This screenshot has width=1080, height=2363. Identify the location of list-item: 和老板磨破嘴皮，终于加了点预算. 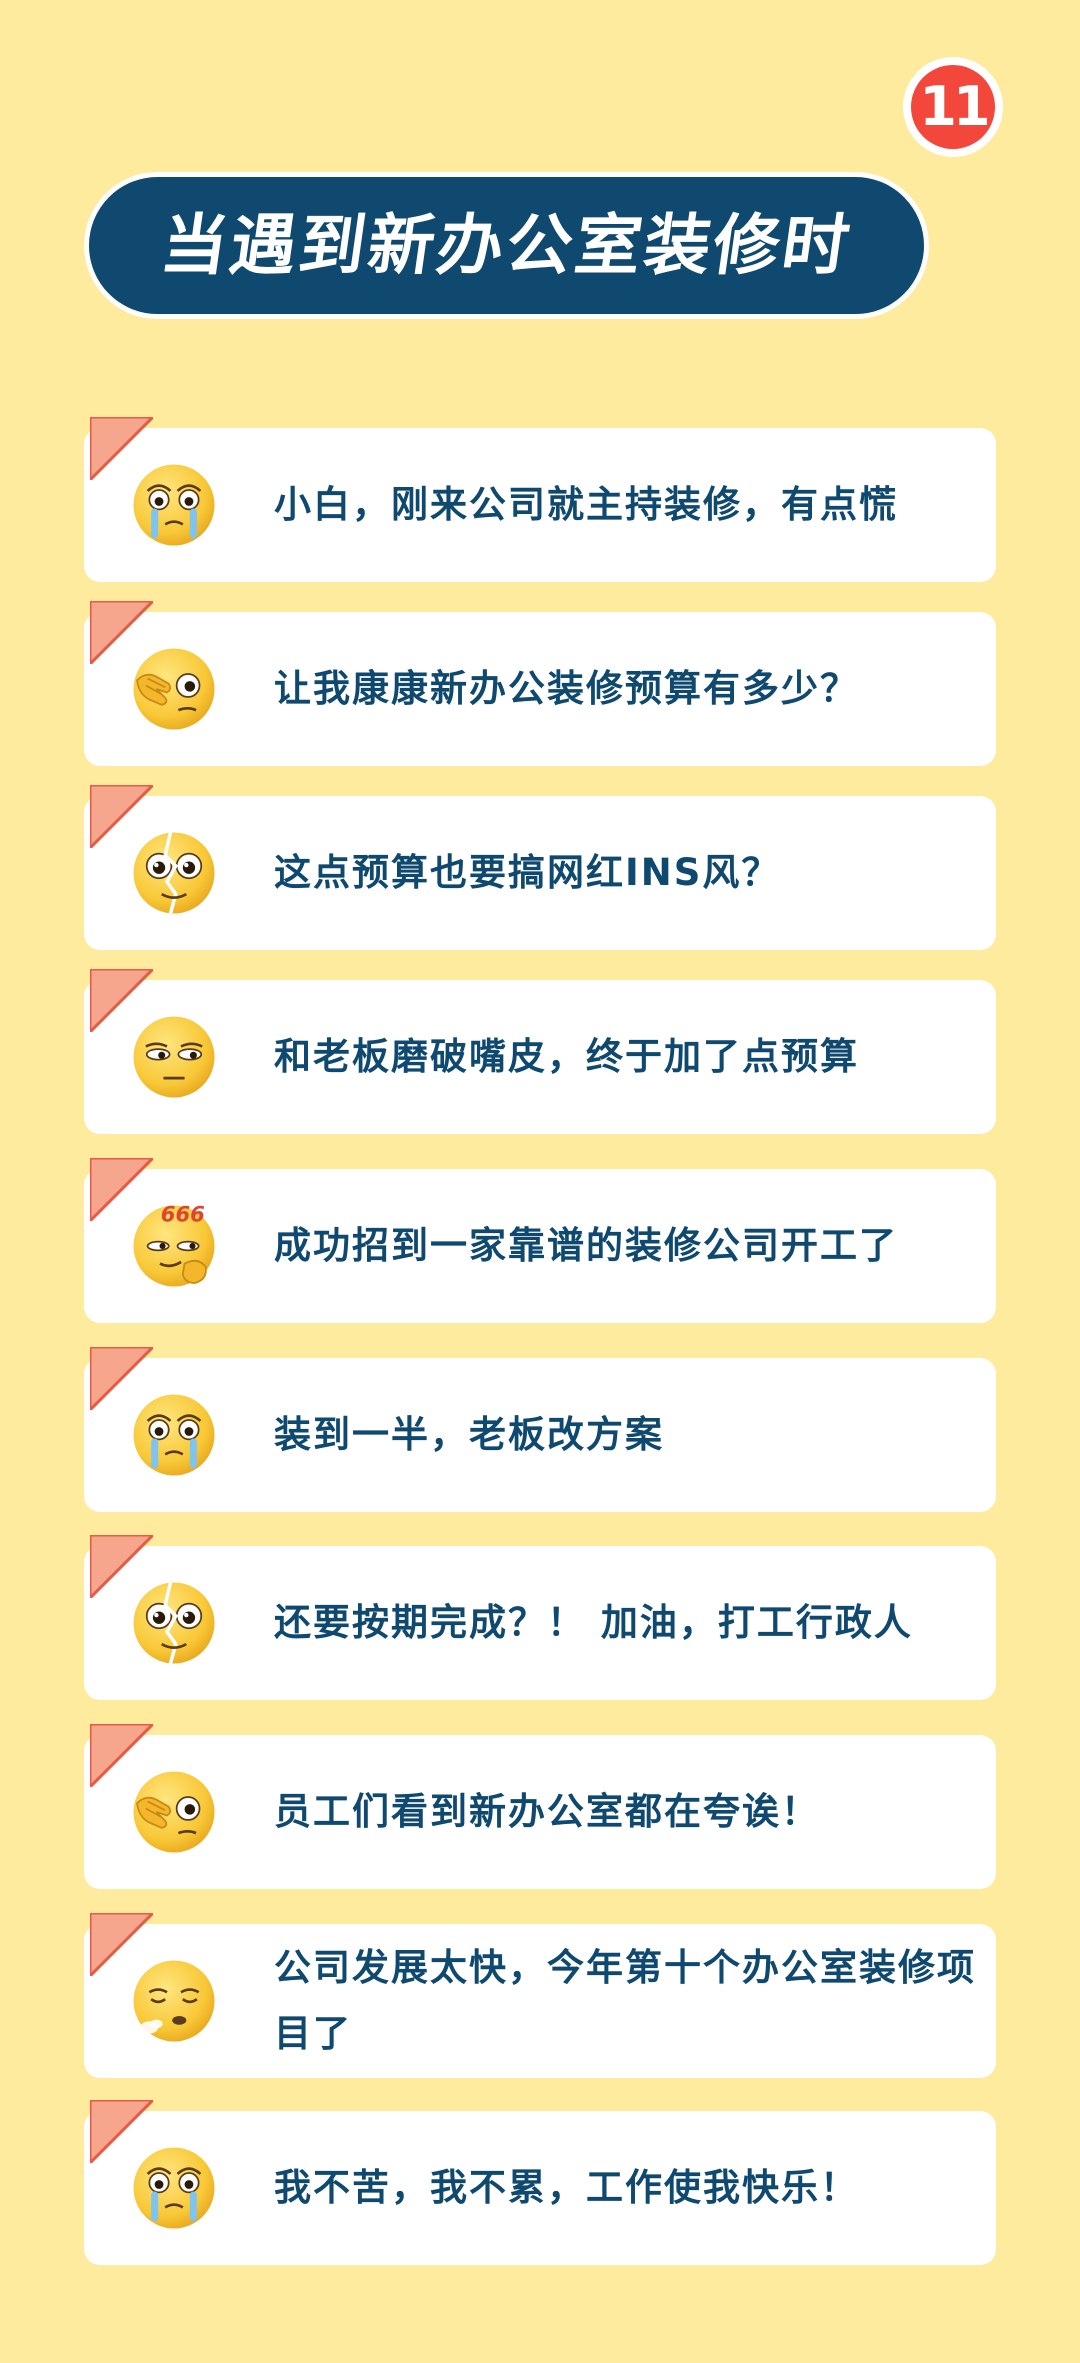
(540, 1050).